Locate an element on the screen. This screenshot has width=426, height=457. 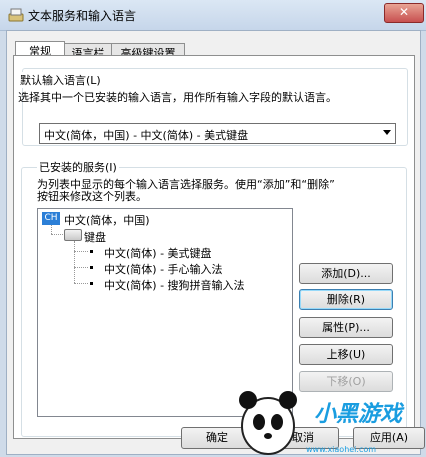
remove-button: 删除(R) is located at coordinates (346, 299).